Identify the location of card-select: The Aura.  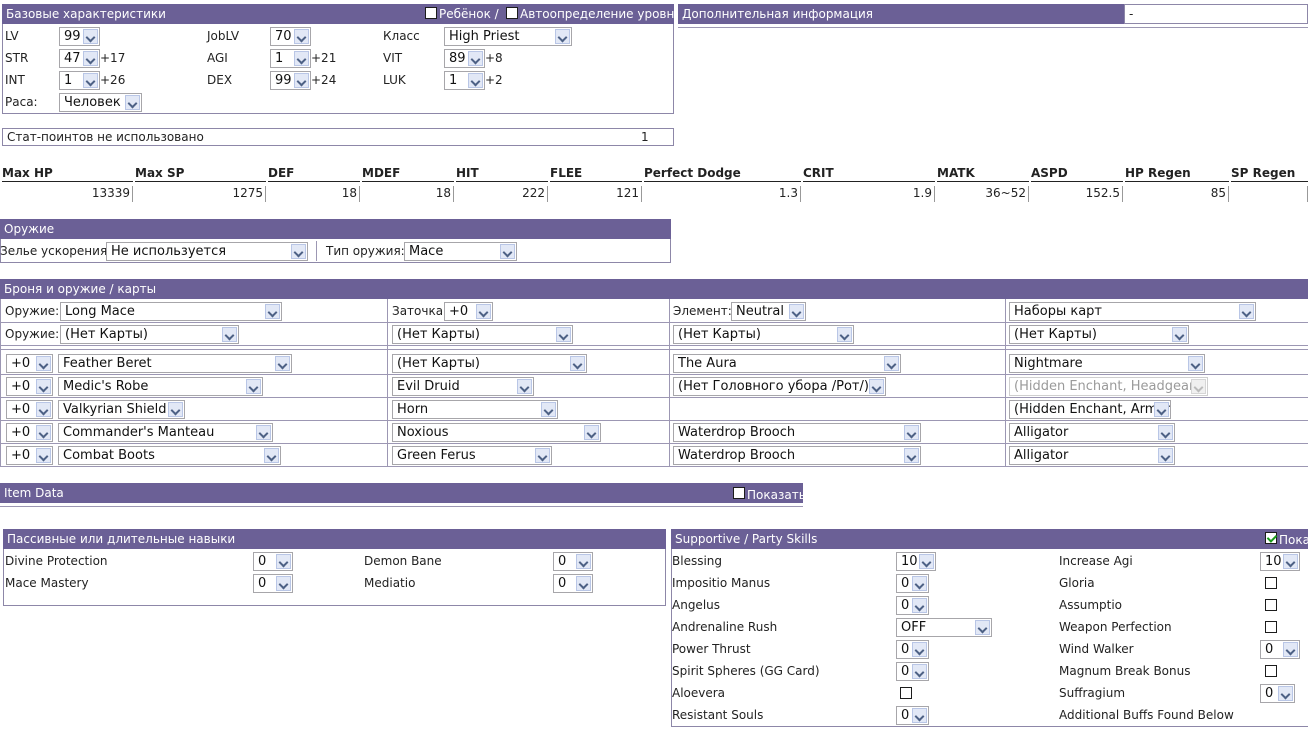
(787, 363).